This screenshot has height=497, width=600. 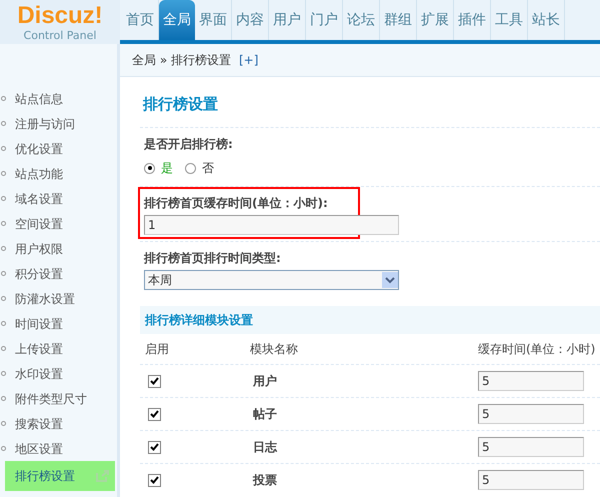 What do you see at coordinates (102, 476) in the screenshot?
I see `external-link-icon` at bounding box center [102, 476].